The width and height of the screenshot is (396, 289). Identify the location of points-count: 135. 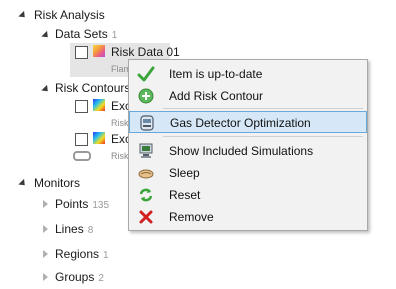
(101, 205).